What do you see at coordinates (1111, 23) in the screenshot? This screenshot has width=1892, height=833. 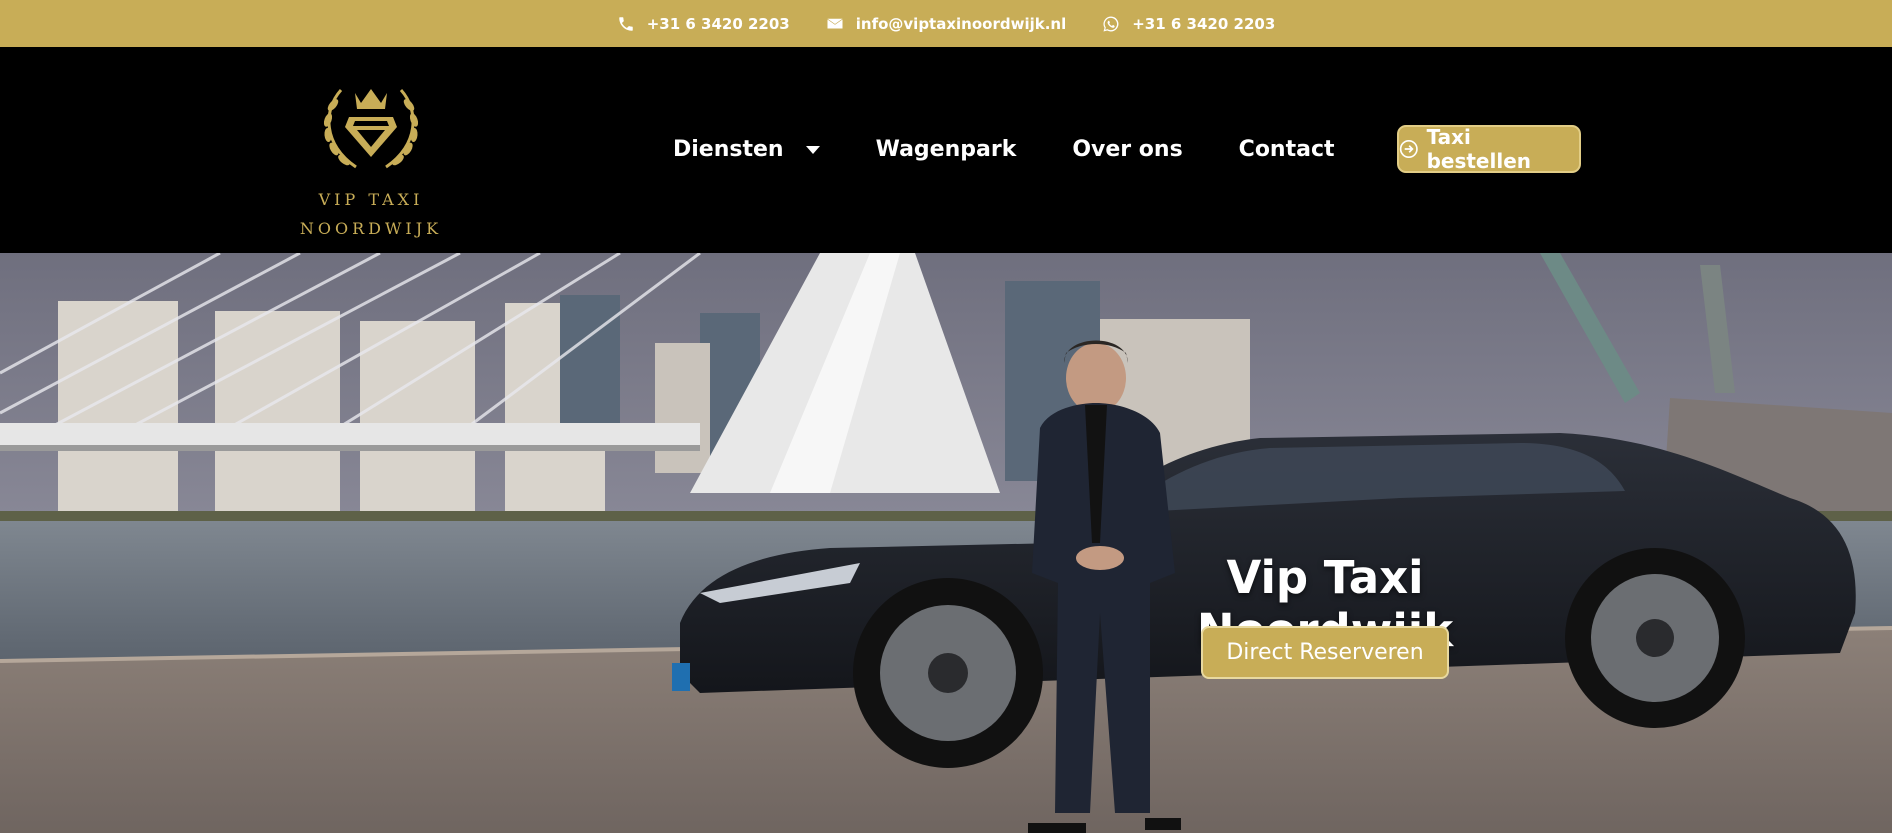 I see `whatsapp-icon` at bounding box center [1111, 23].